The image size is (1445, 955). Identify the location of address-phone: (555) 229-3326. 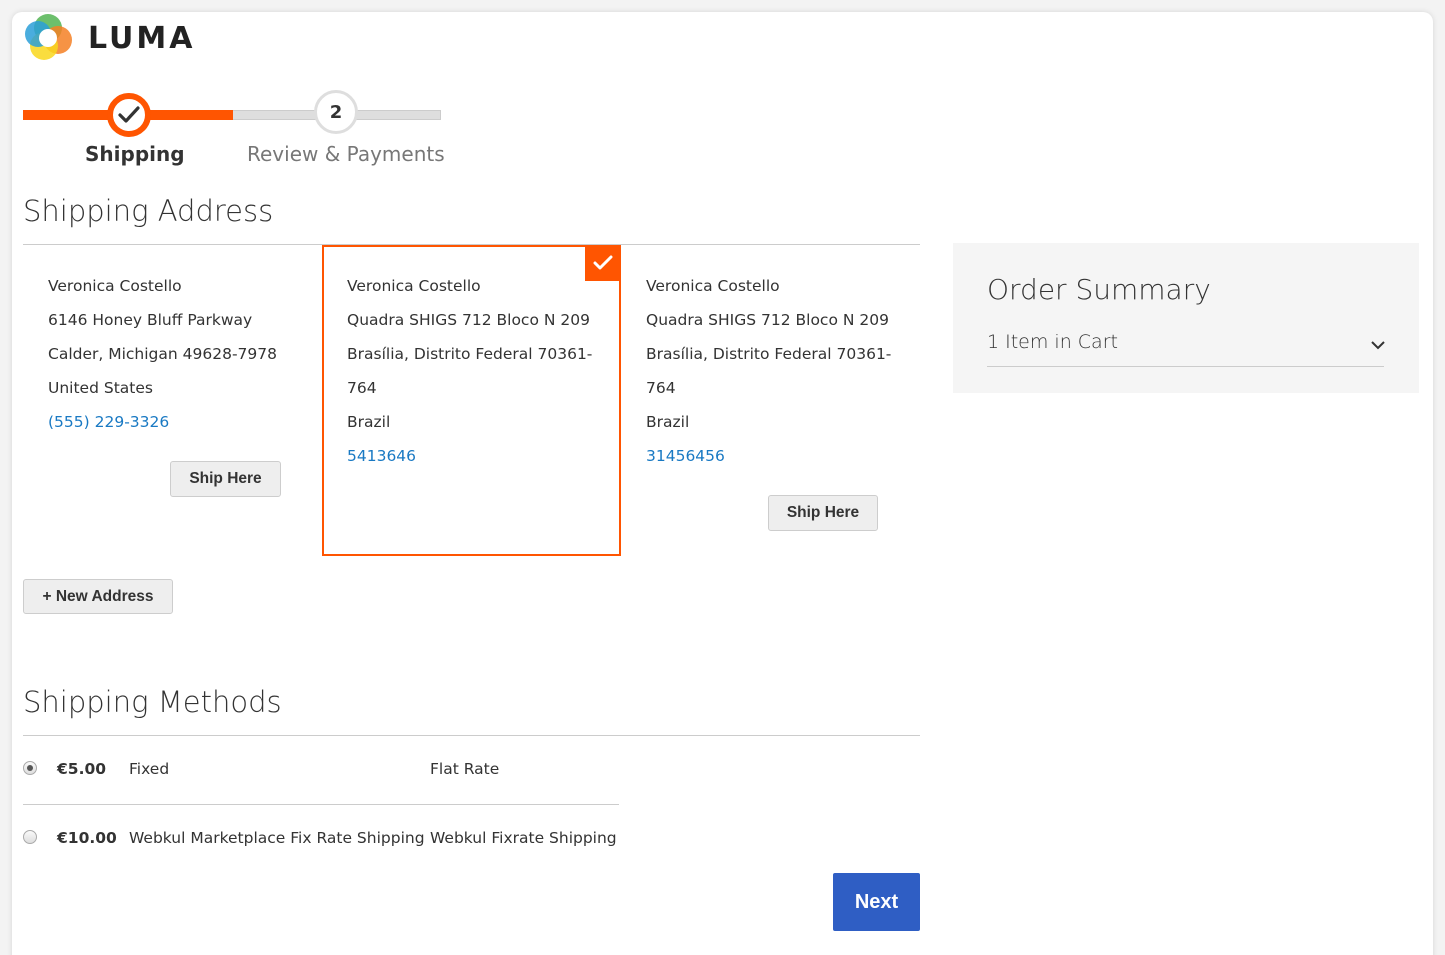
(162, 422).